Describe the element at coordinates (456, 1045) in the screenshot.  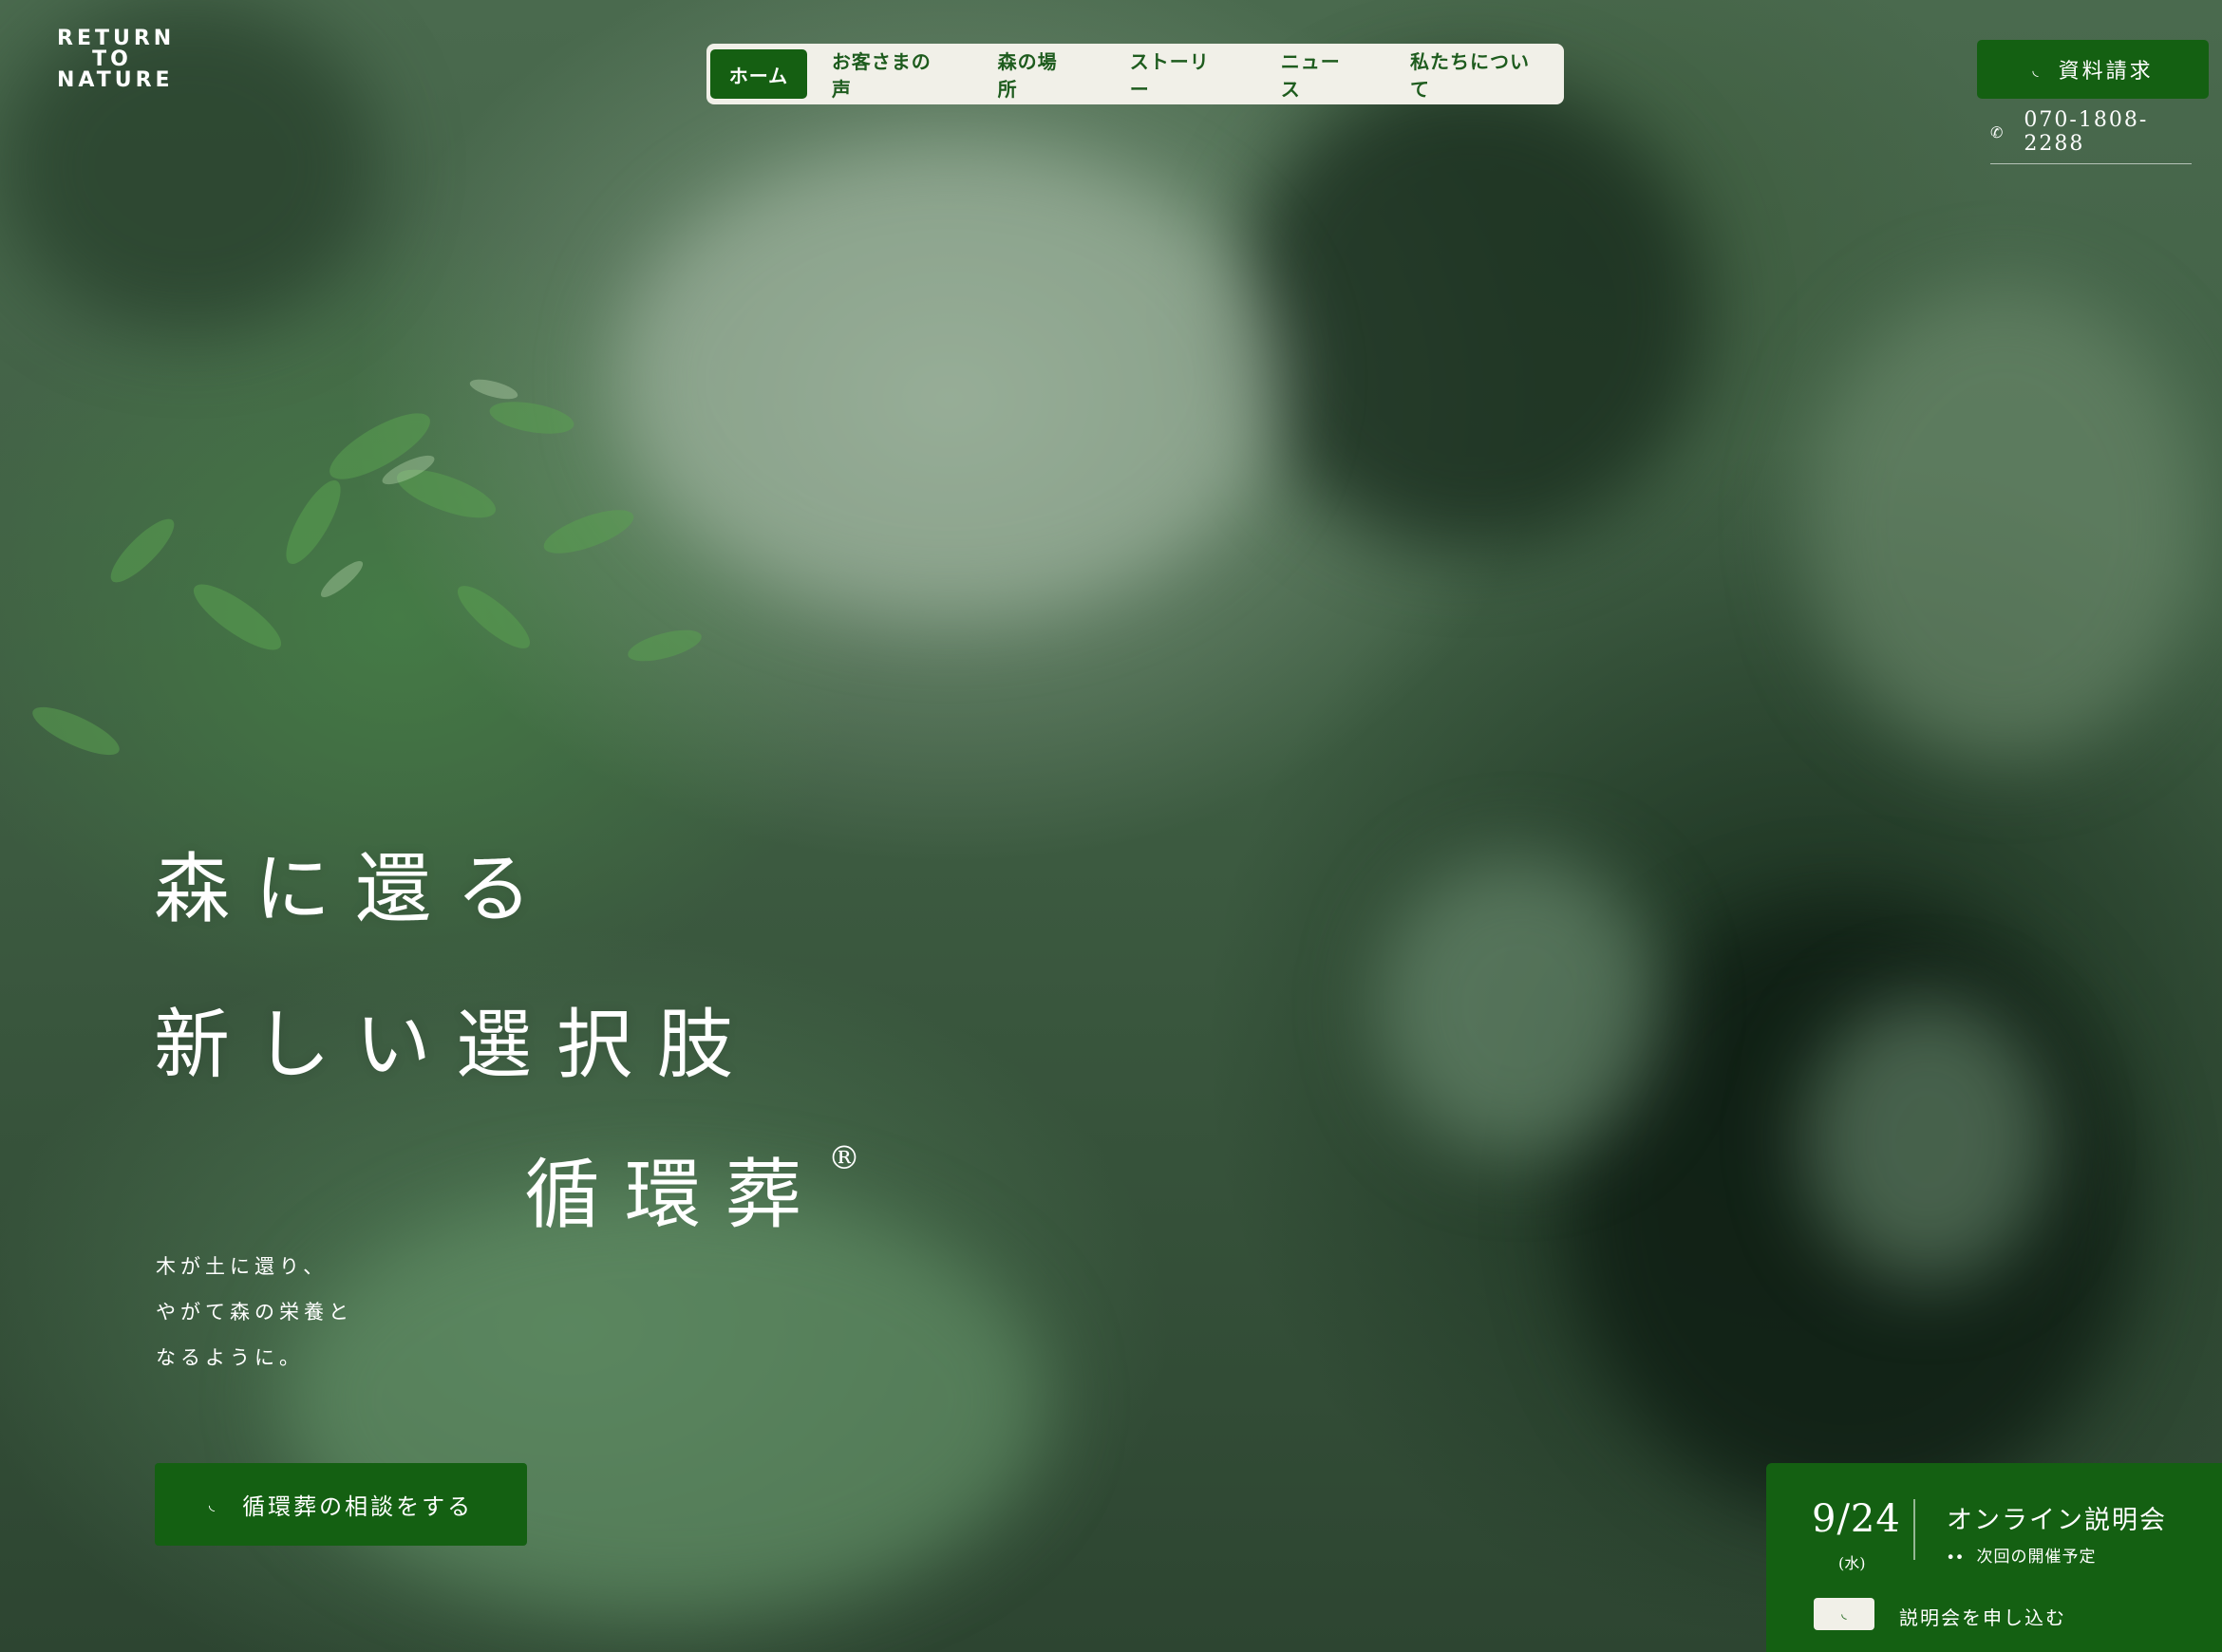
I see `hero-heading-line-2: 新しい選択肢` at that location.